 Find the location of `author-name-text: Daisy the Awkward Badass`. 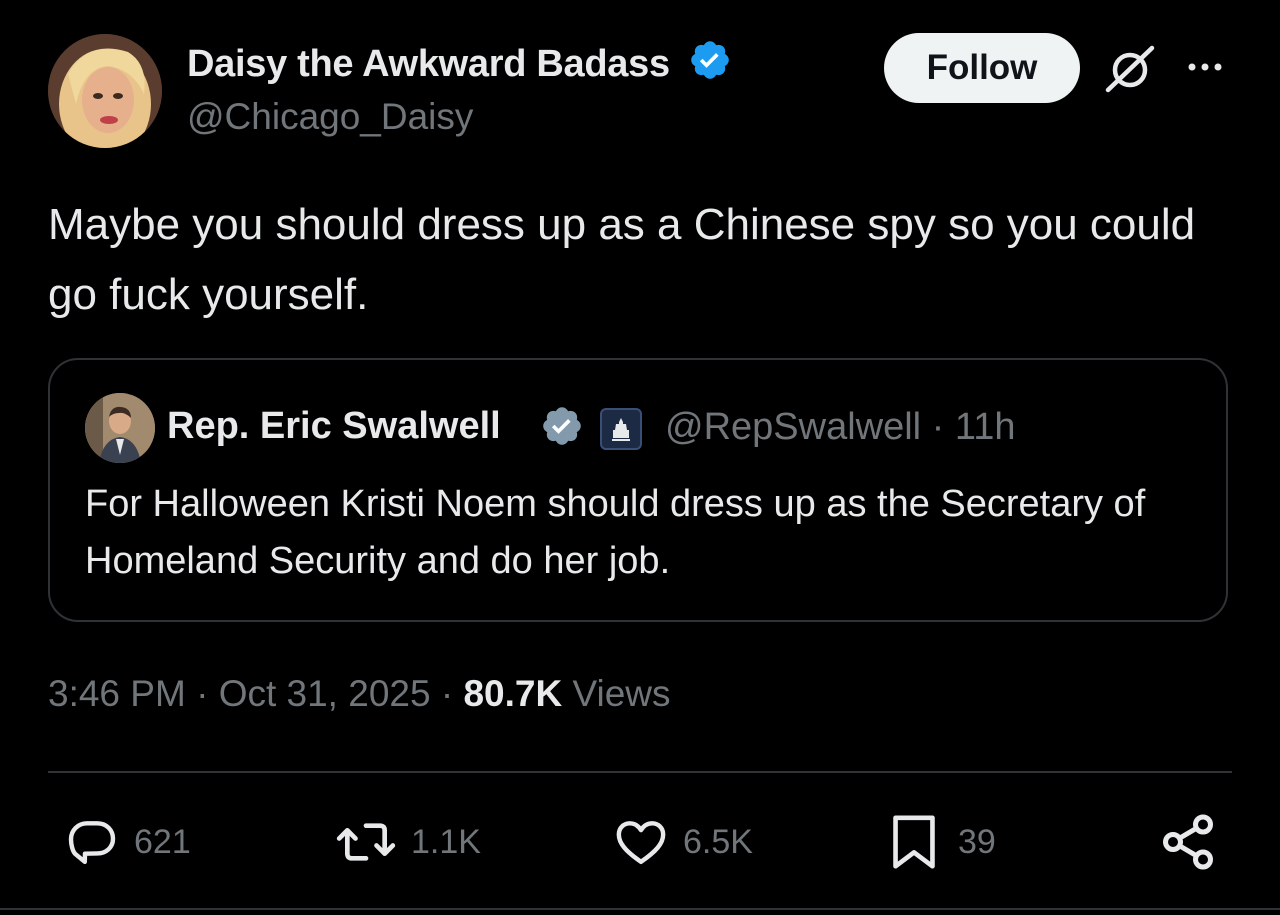

author-name-text: Daisy the Awkward Badass is located at coordinates (428, 64).